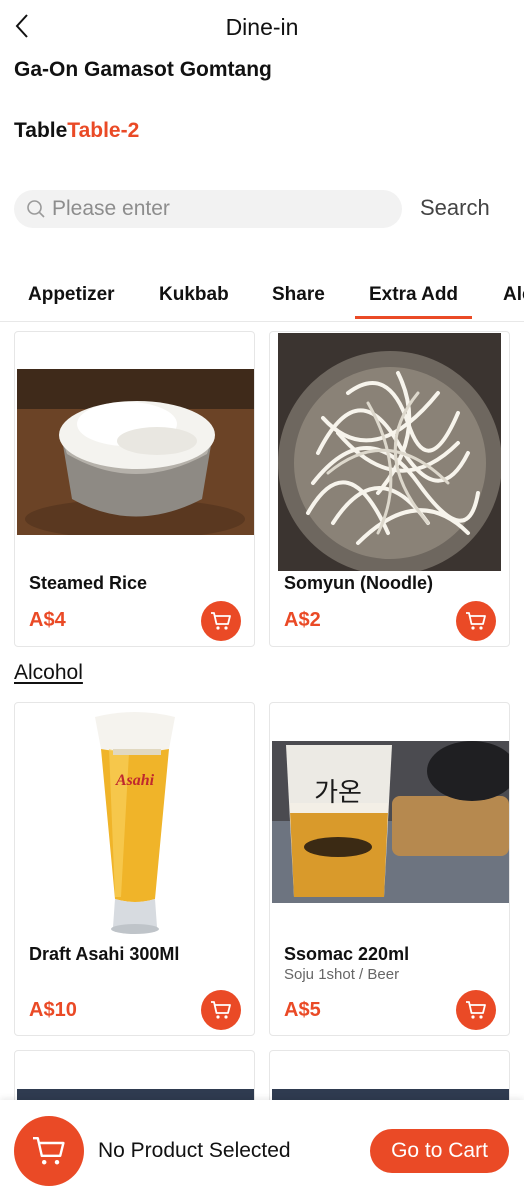 This screenshot has width=524, height=1200. I want to click on cart-button, so click(49, 1151).